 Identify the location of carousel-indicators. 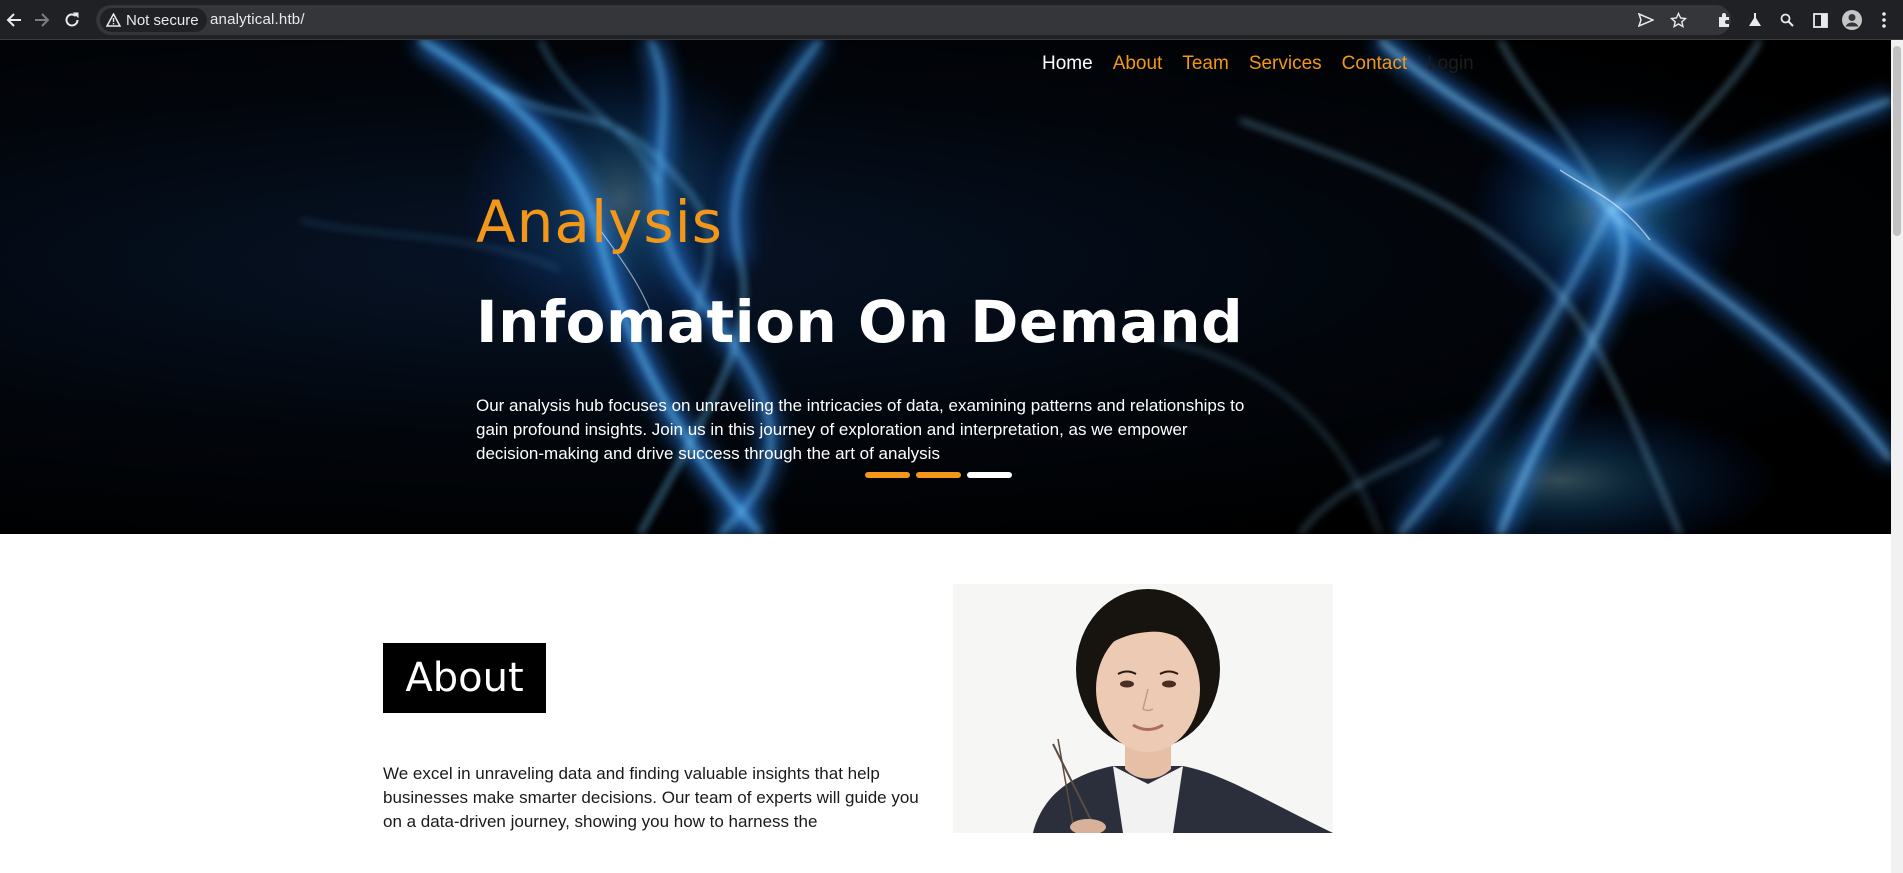
(938, 475).